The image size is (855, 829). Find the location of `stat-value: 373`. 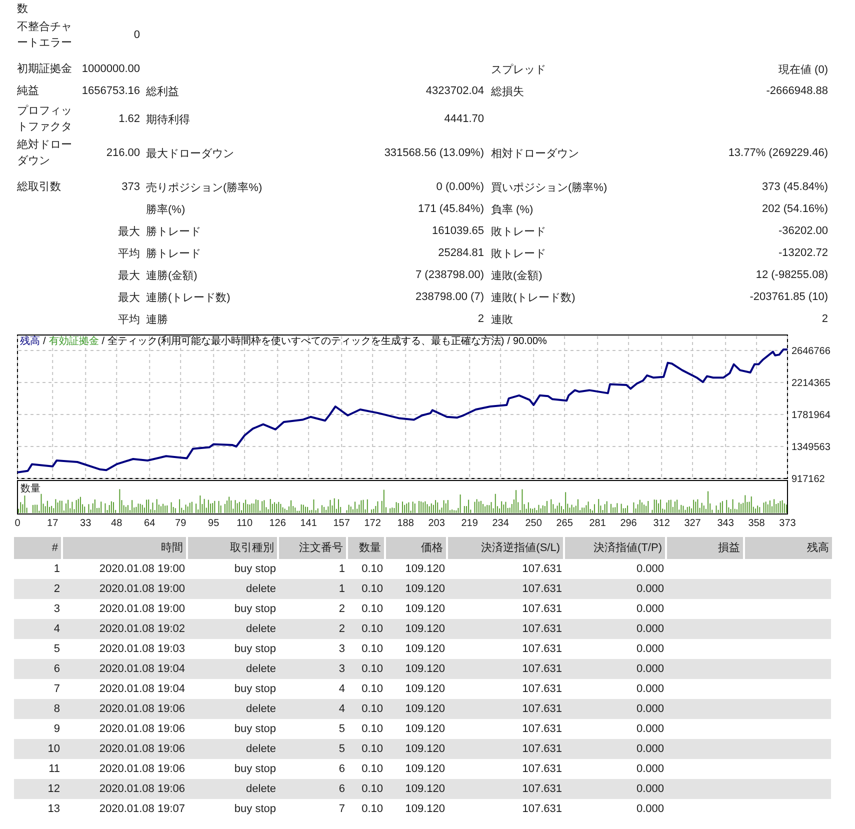

stat-value: 373 is located at coordinates (131, 187).